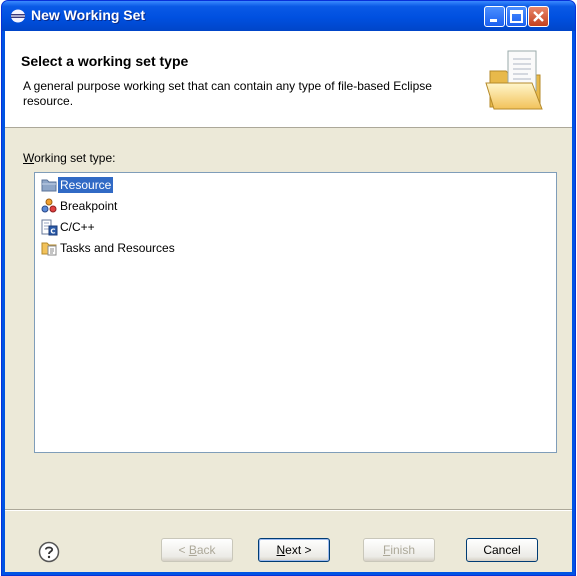 The image size is (577, 576). What do you see at coordinates (52, 231) in the screenshot?
I see `svg-text: C` at bounding box center [52, 231].